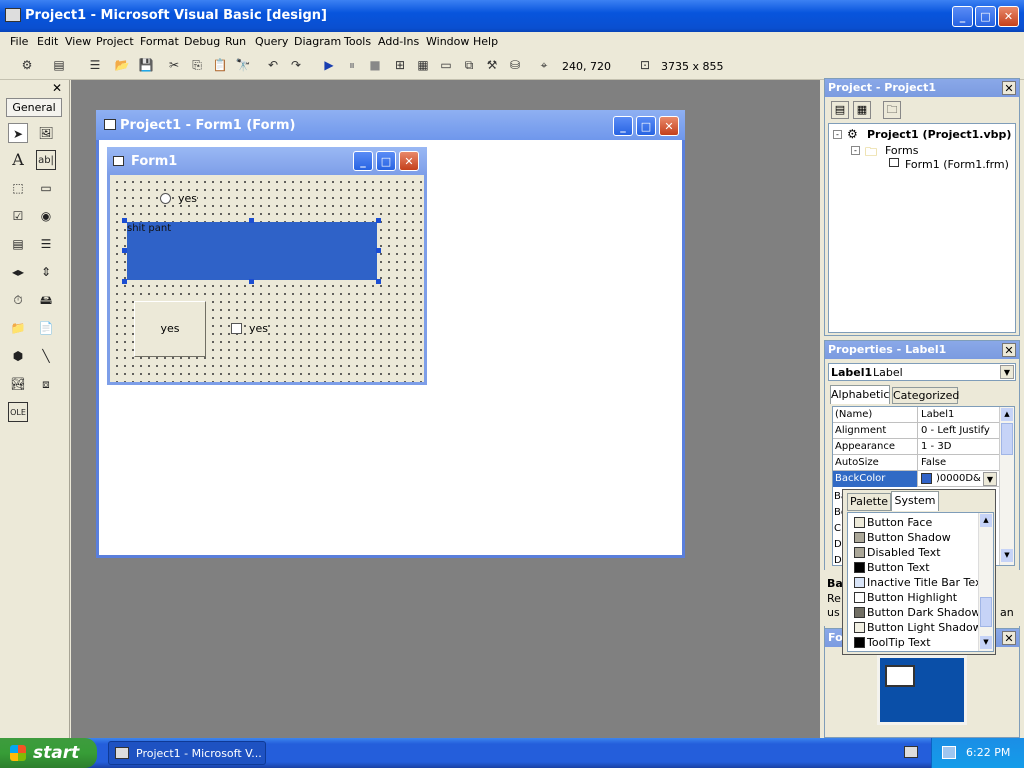 The height and width of the screenshot is (768, 1024). What do you see at coordinates (446, 65) in the screenshot?
I see `form-layout-icon: ▭` at bounding box center [446, 65].